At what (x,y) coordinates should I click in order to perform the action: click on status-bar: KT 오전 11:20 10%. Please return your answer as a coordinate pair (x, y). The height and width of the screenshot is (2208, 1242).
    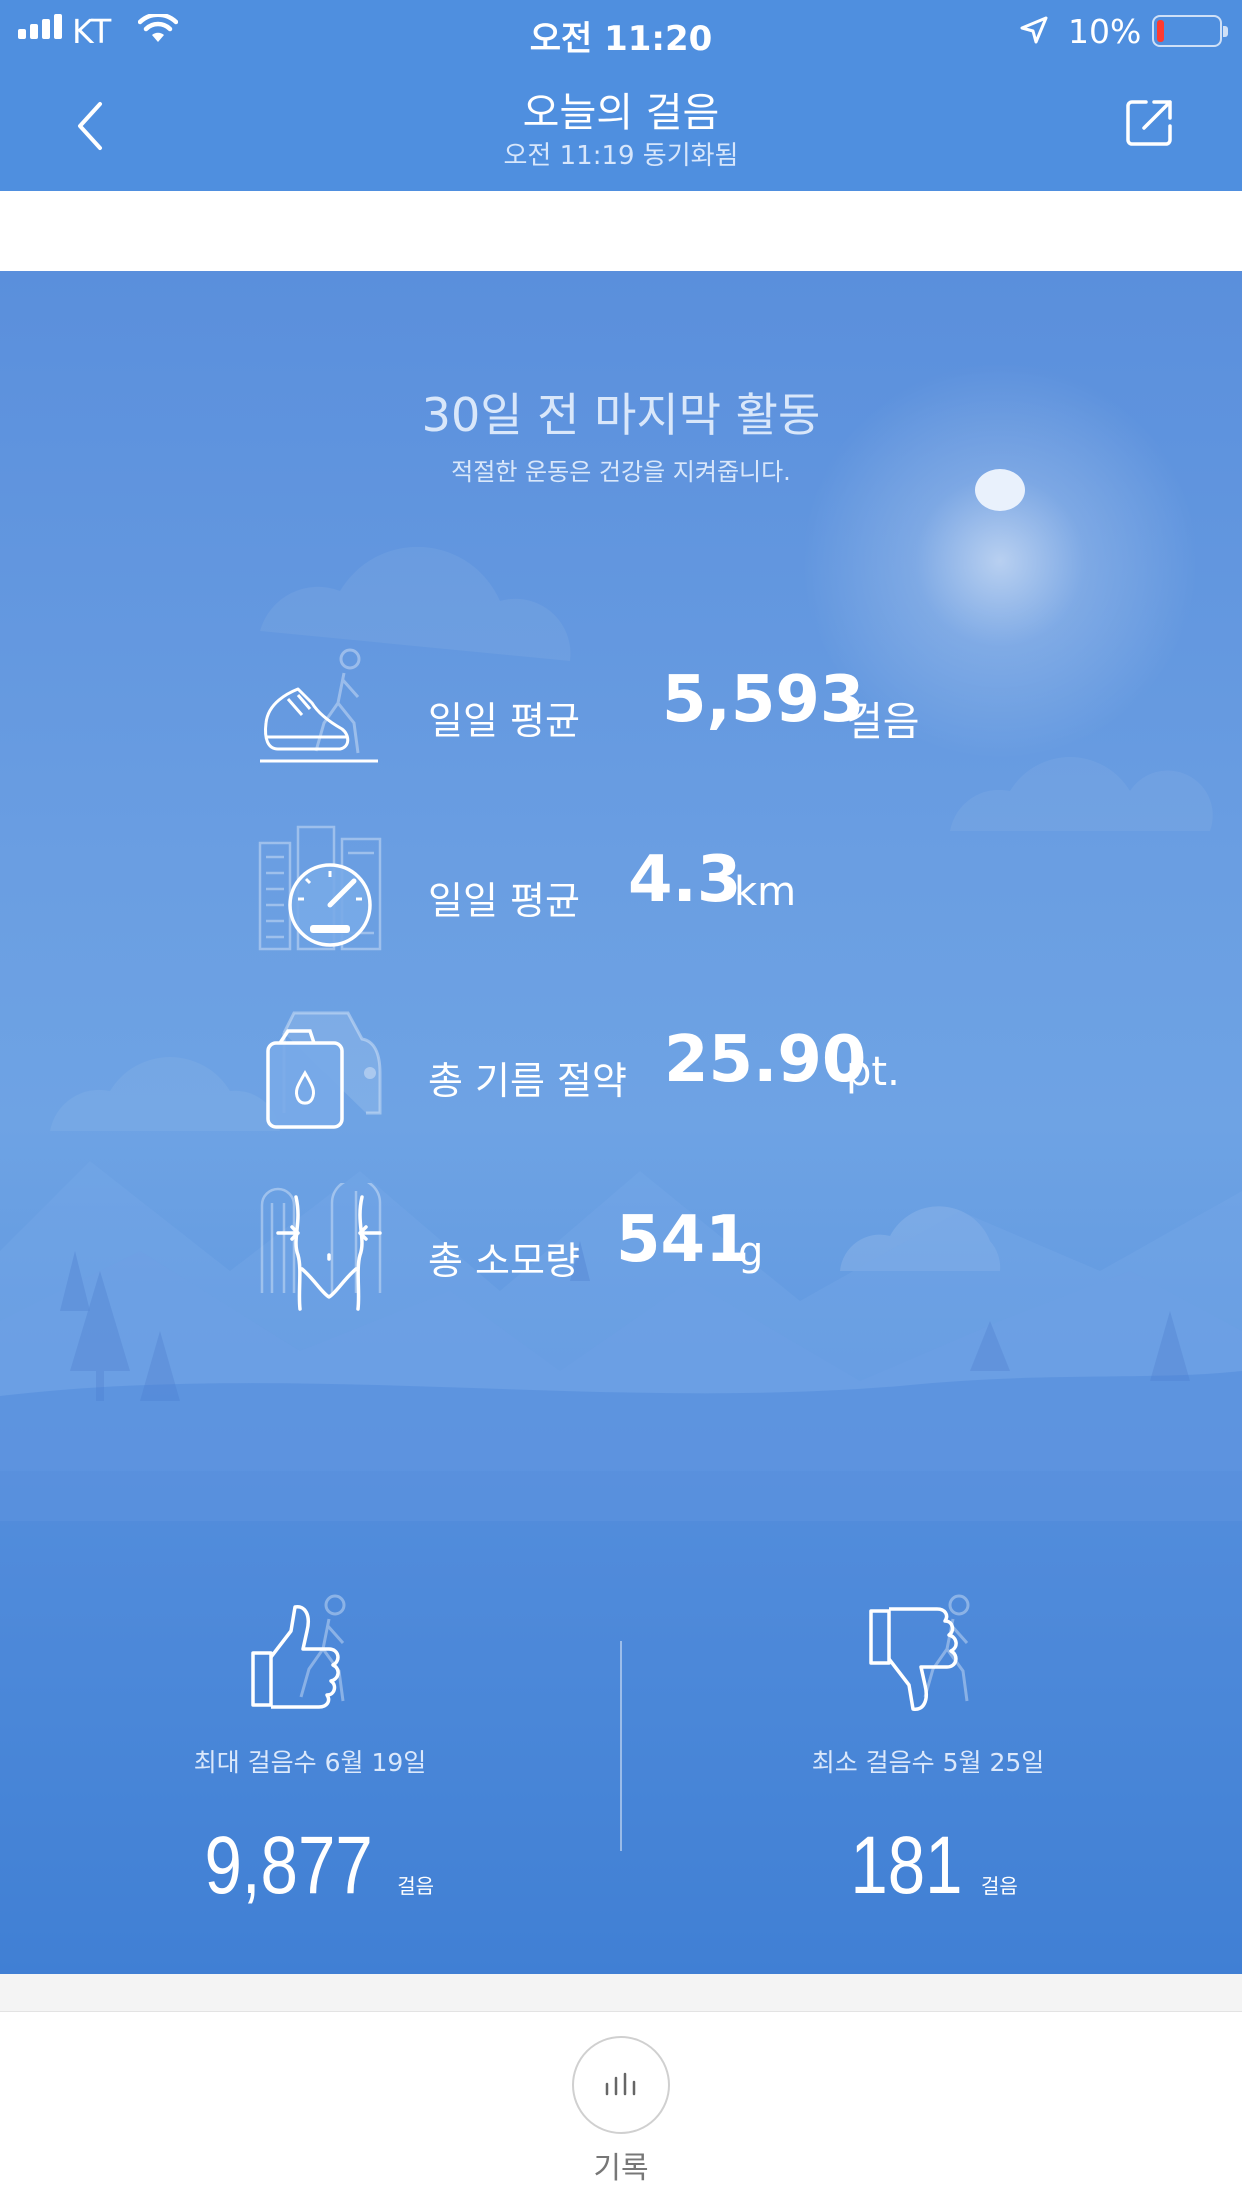
    Looking at the image, I should click on (621, 31).